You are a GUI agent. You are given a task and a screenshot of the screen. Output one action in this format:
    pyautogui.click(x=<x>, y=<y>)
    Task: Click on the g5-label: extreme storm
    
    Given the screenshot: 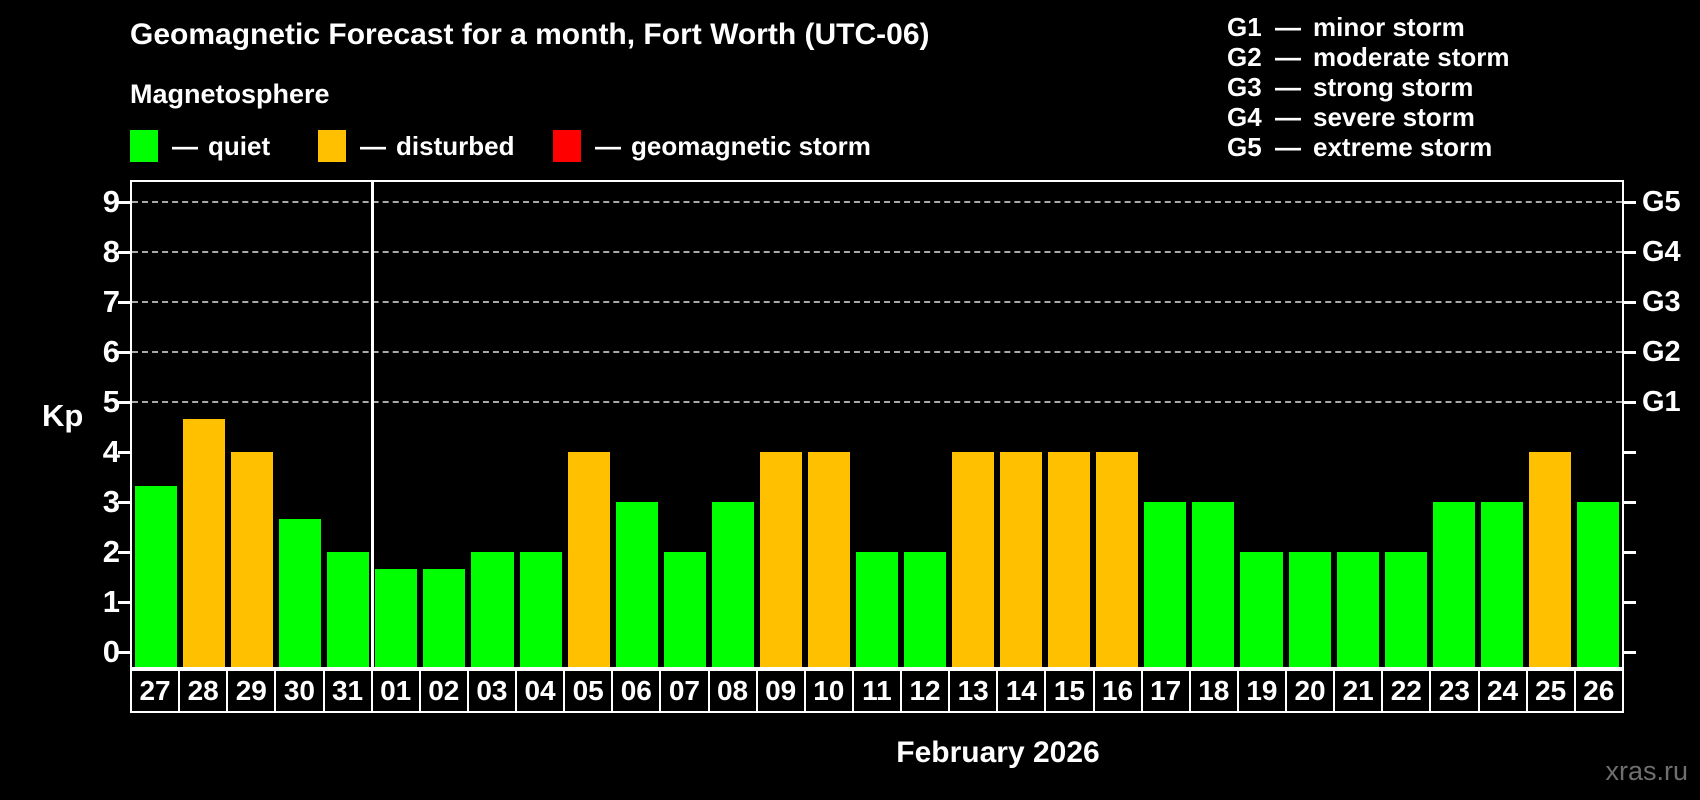 What is the action you would take?
    pyautogui.click(x=1403, y=146)
    